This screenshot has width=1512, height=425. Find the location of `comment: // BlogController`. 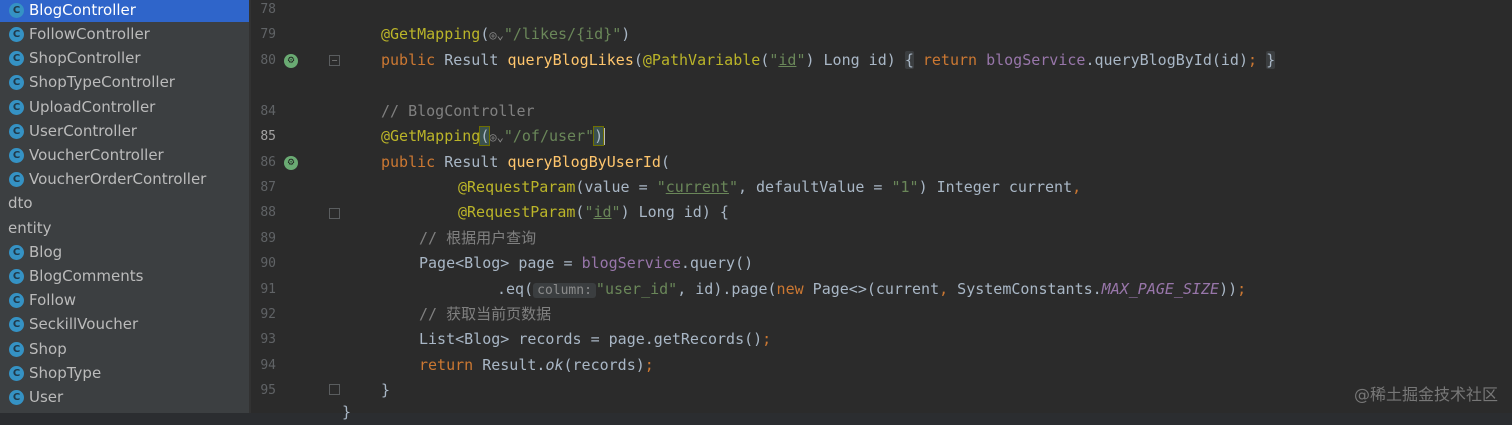

comment: // BlogController is located at coordinates (458, 111).